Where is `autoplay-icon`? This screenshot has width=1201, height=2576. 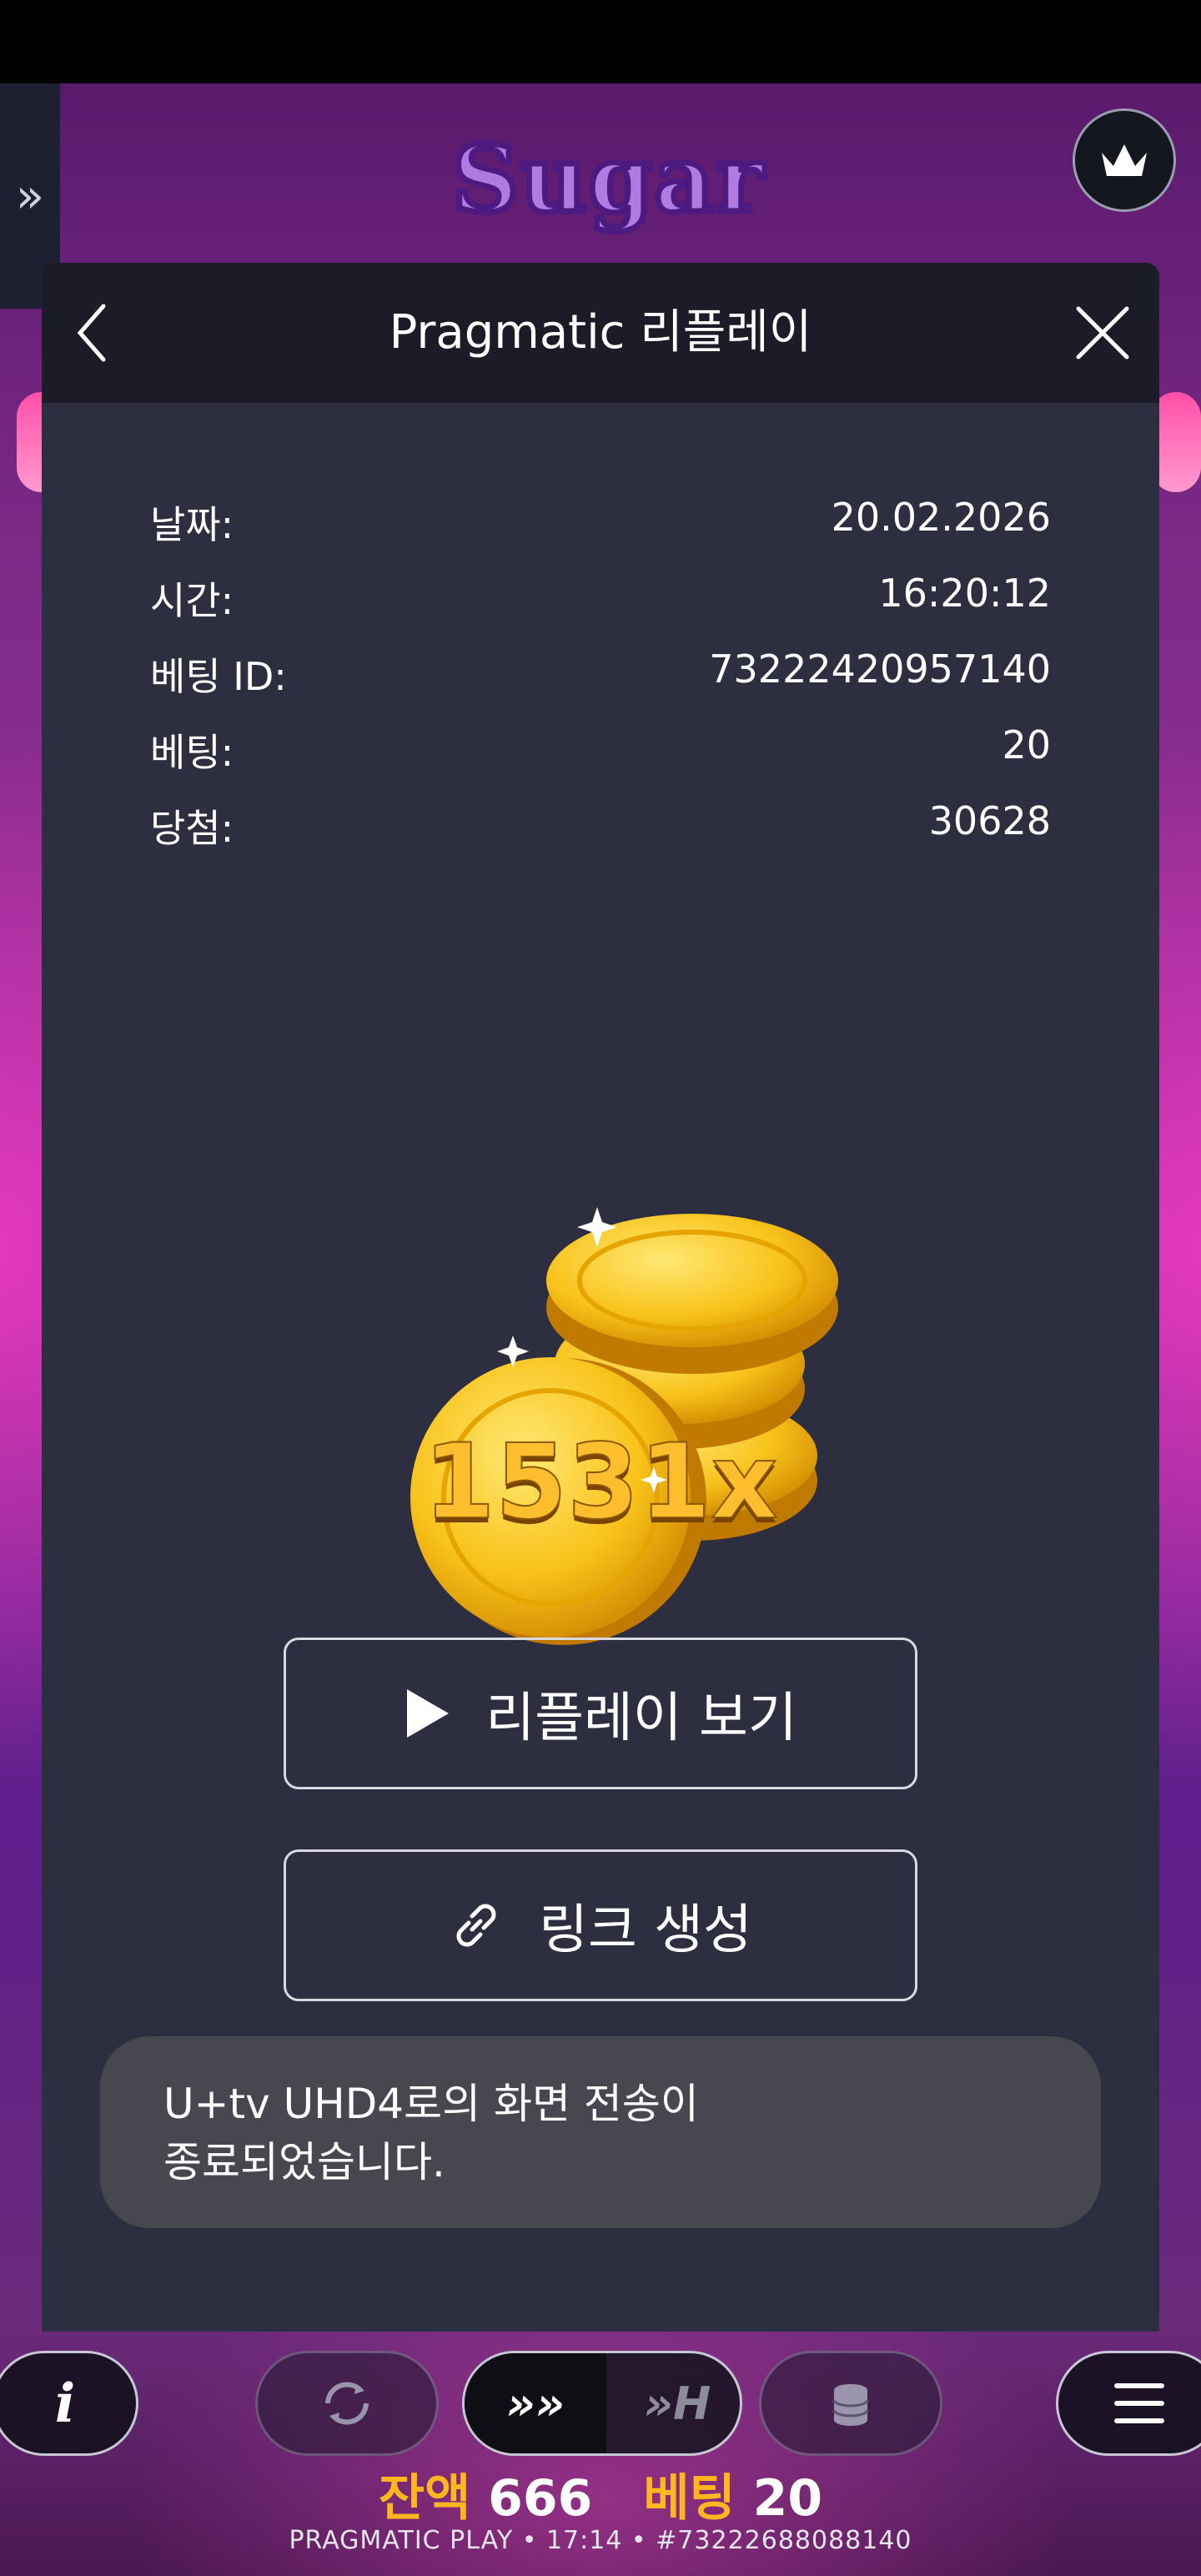
autoplay-icon is located at coordinates (347, 2403).